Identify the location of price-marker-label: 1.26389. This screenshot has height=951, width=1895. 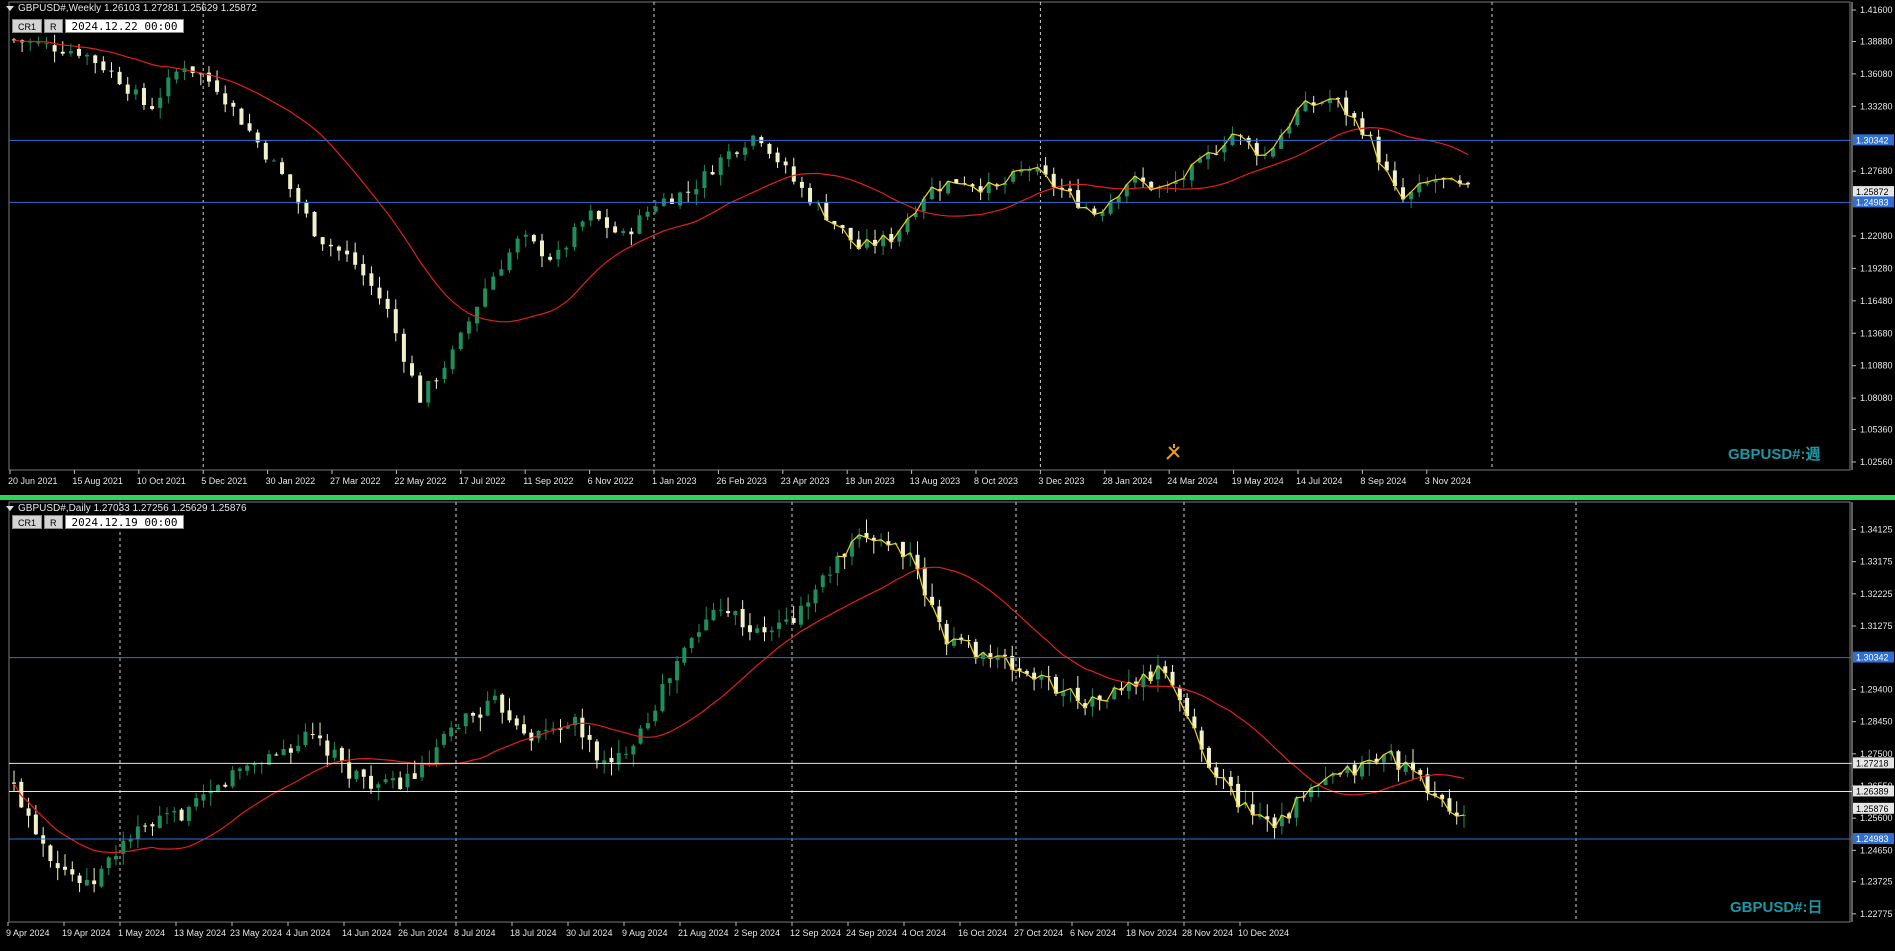
(1872, 791).